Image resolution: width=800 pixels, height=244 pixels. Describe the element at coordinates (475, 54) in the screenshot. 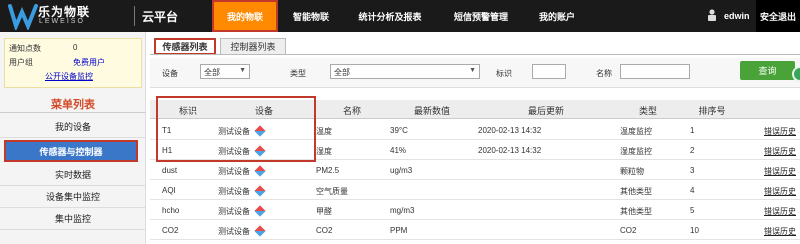

I see `tab-baseline` at that location.